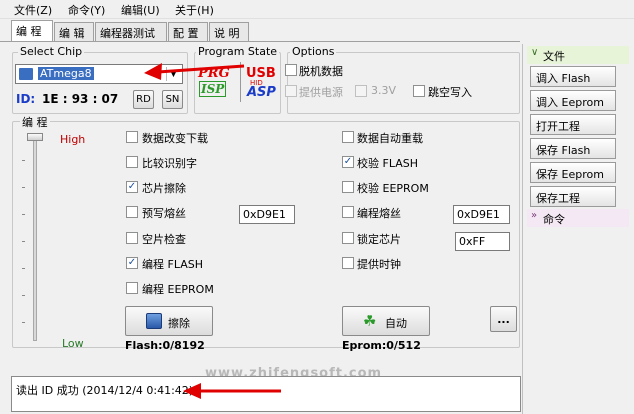 The width and height of the screenshot is (634, 414). What do you see at coordinates (482, 241) in the screenshot?
I see `lock-bits-input: 0xFF` at bounding box center [482, 241].